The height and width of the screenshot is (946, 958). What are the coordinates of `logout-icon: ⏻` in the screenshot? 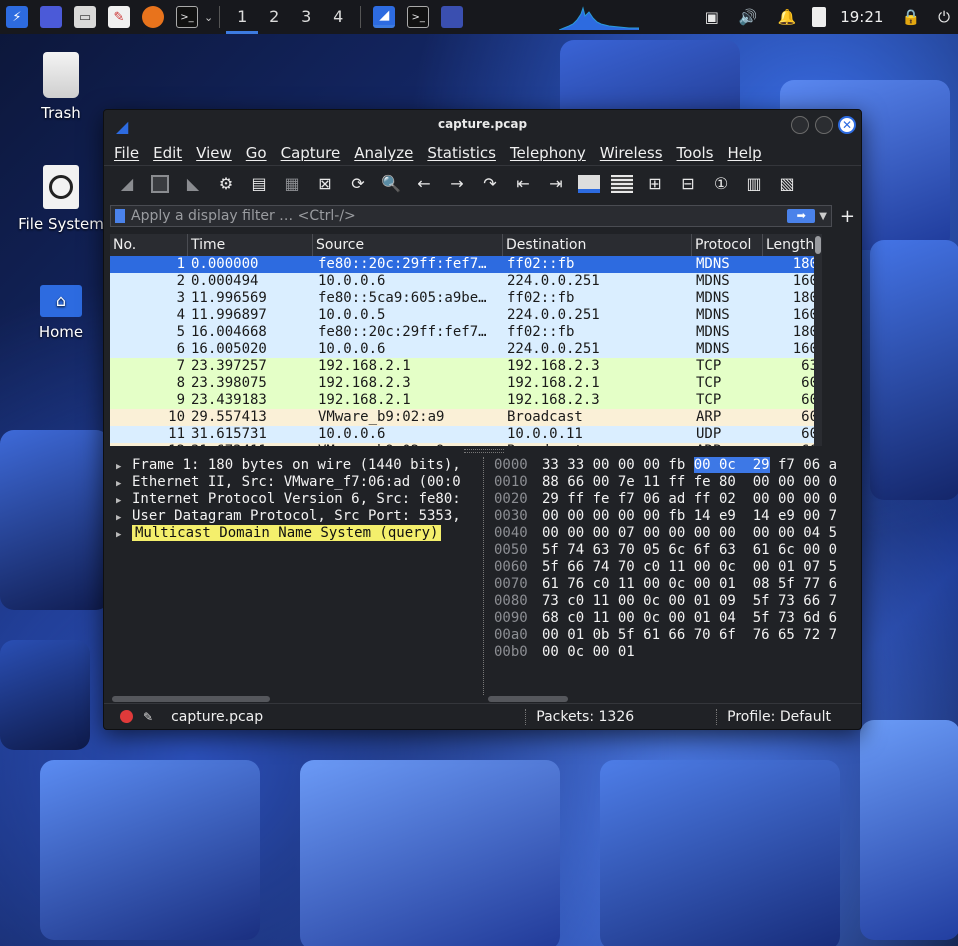 It's located at (944, 17).